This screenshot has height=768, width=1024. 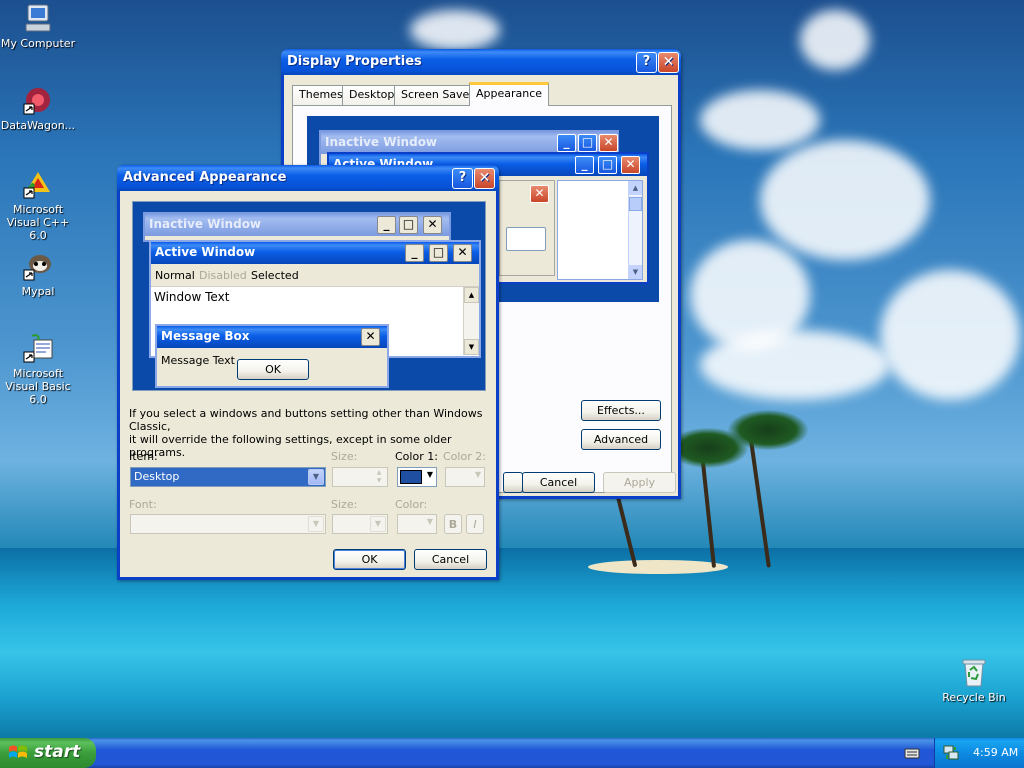 I want to click on visual-basic-icon, so click(x=38, y=348).